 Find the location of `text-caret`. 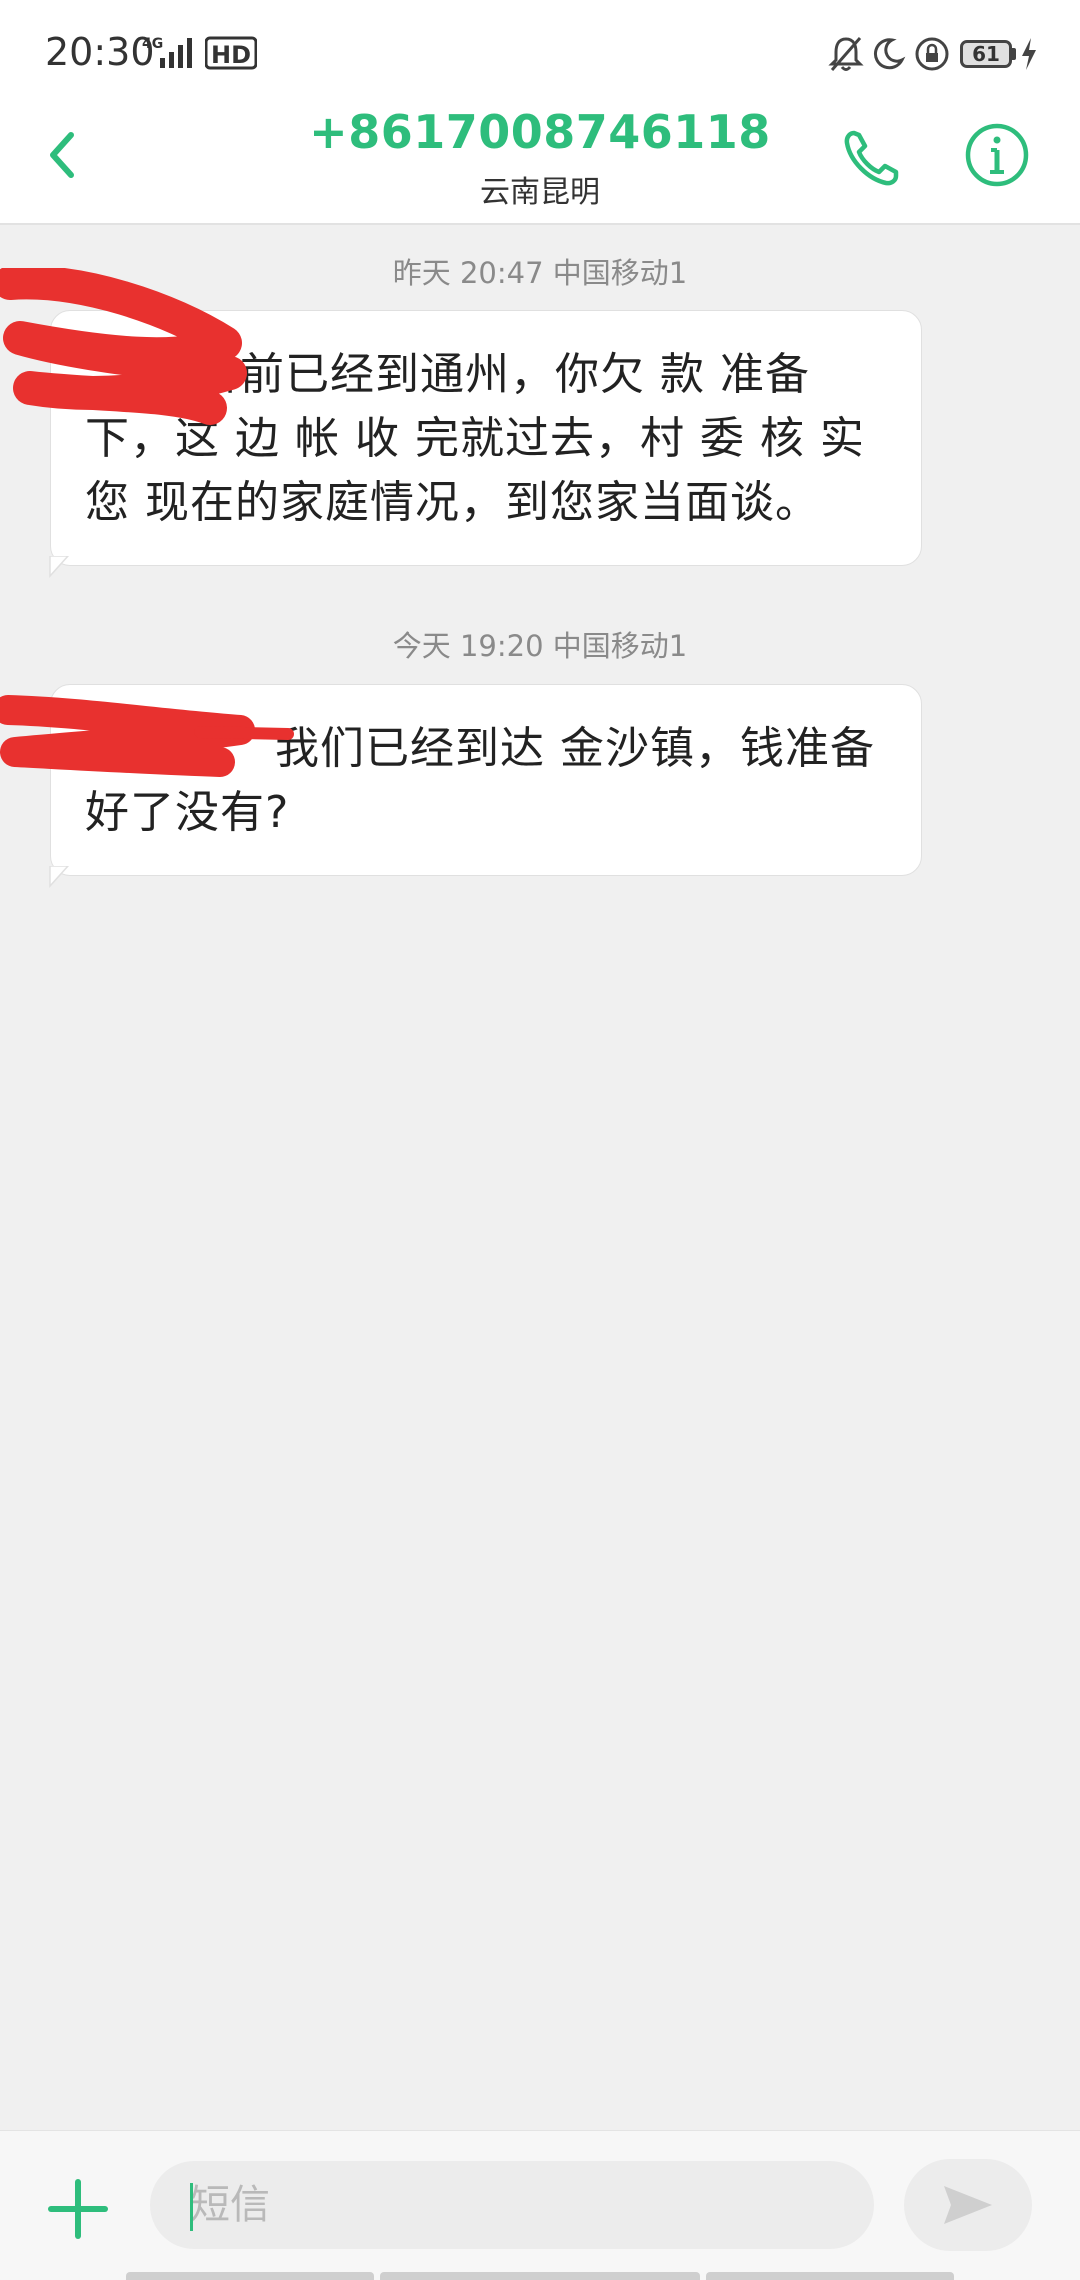

text-caret is located at coordinates (191, 2207).